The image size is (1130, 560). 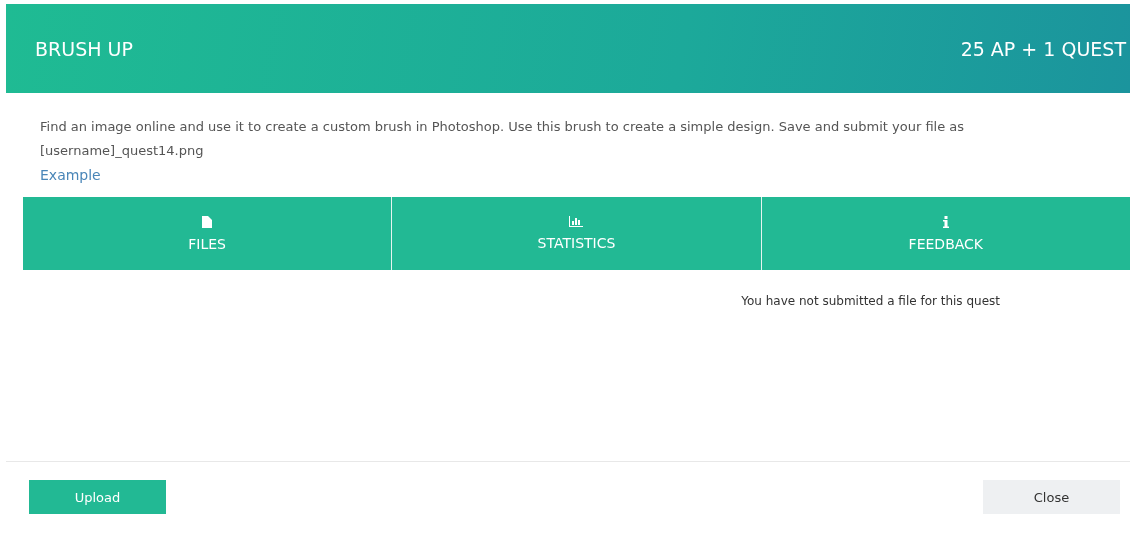 What do you see at coordinates (945, 221) in the screenshot?
I see `info-icon` at bounding box center [945, 221].